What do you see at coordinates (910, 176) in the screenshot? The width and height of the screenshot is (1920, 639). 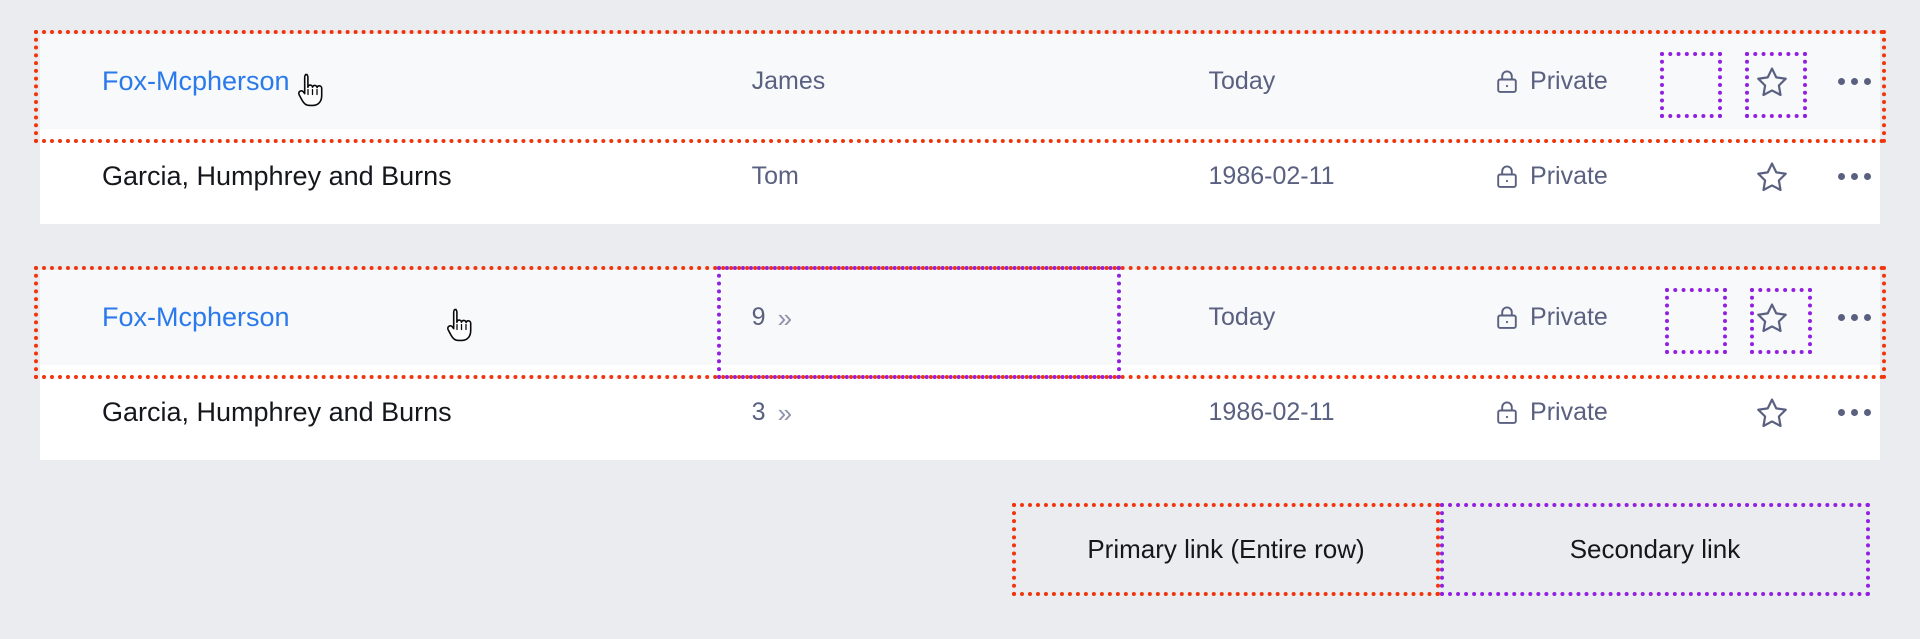 I see `row-secondary-cell: Tom` at bounding box center [910, 176].